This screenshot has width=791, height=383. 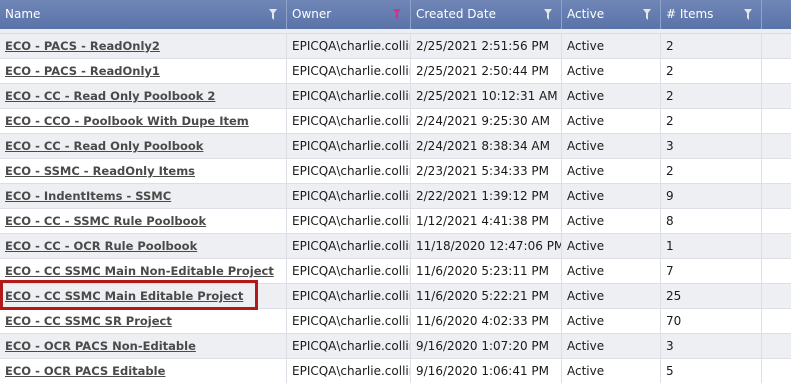 I want to click on column-header-owner: Owner, so click(x=349, y=14).